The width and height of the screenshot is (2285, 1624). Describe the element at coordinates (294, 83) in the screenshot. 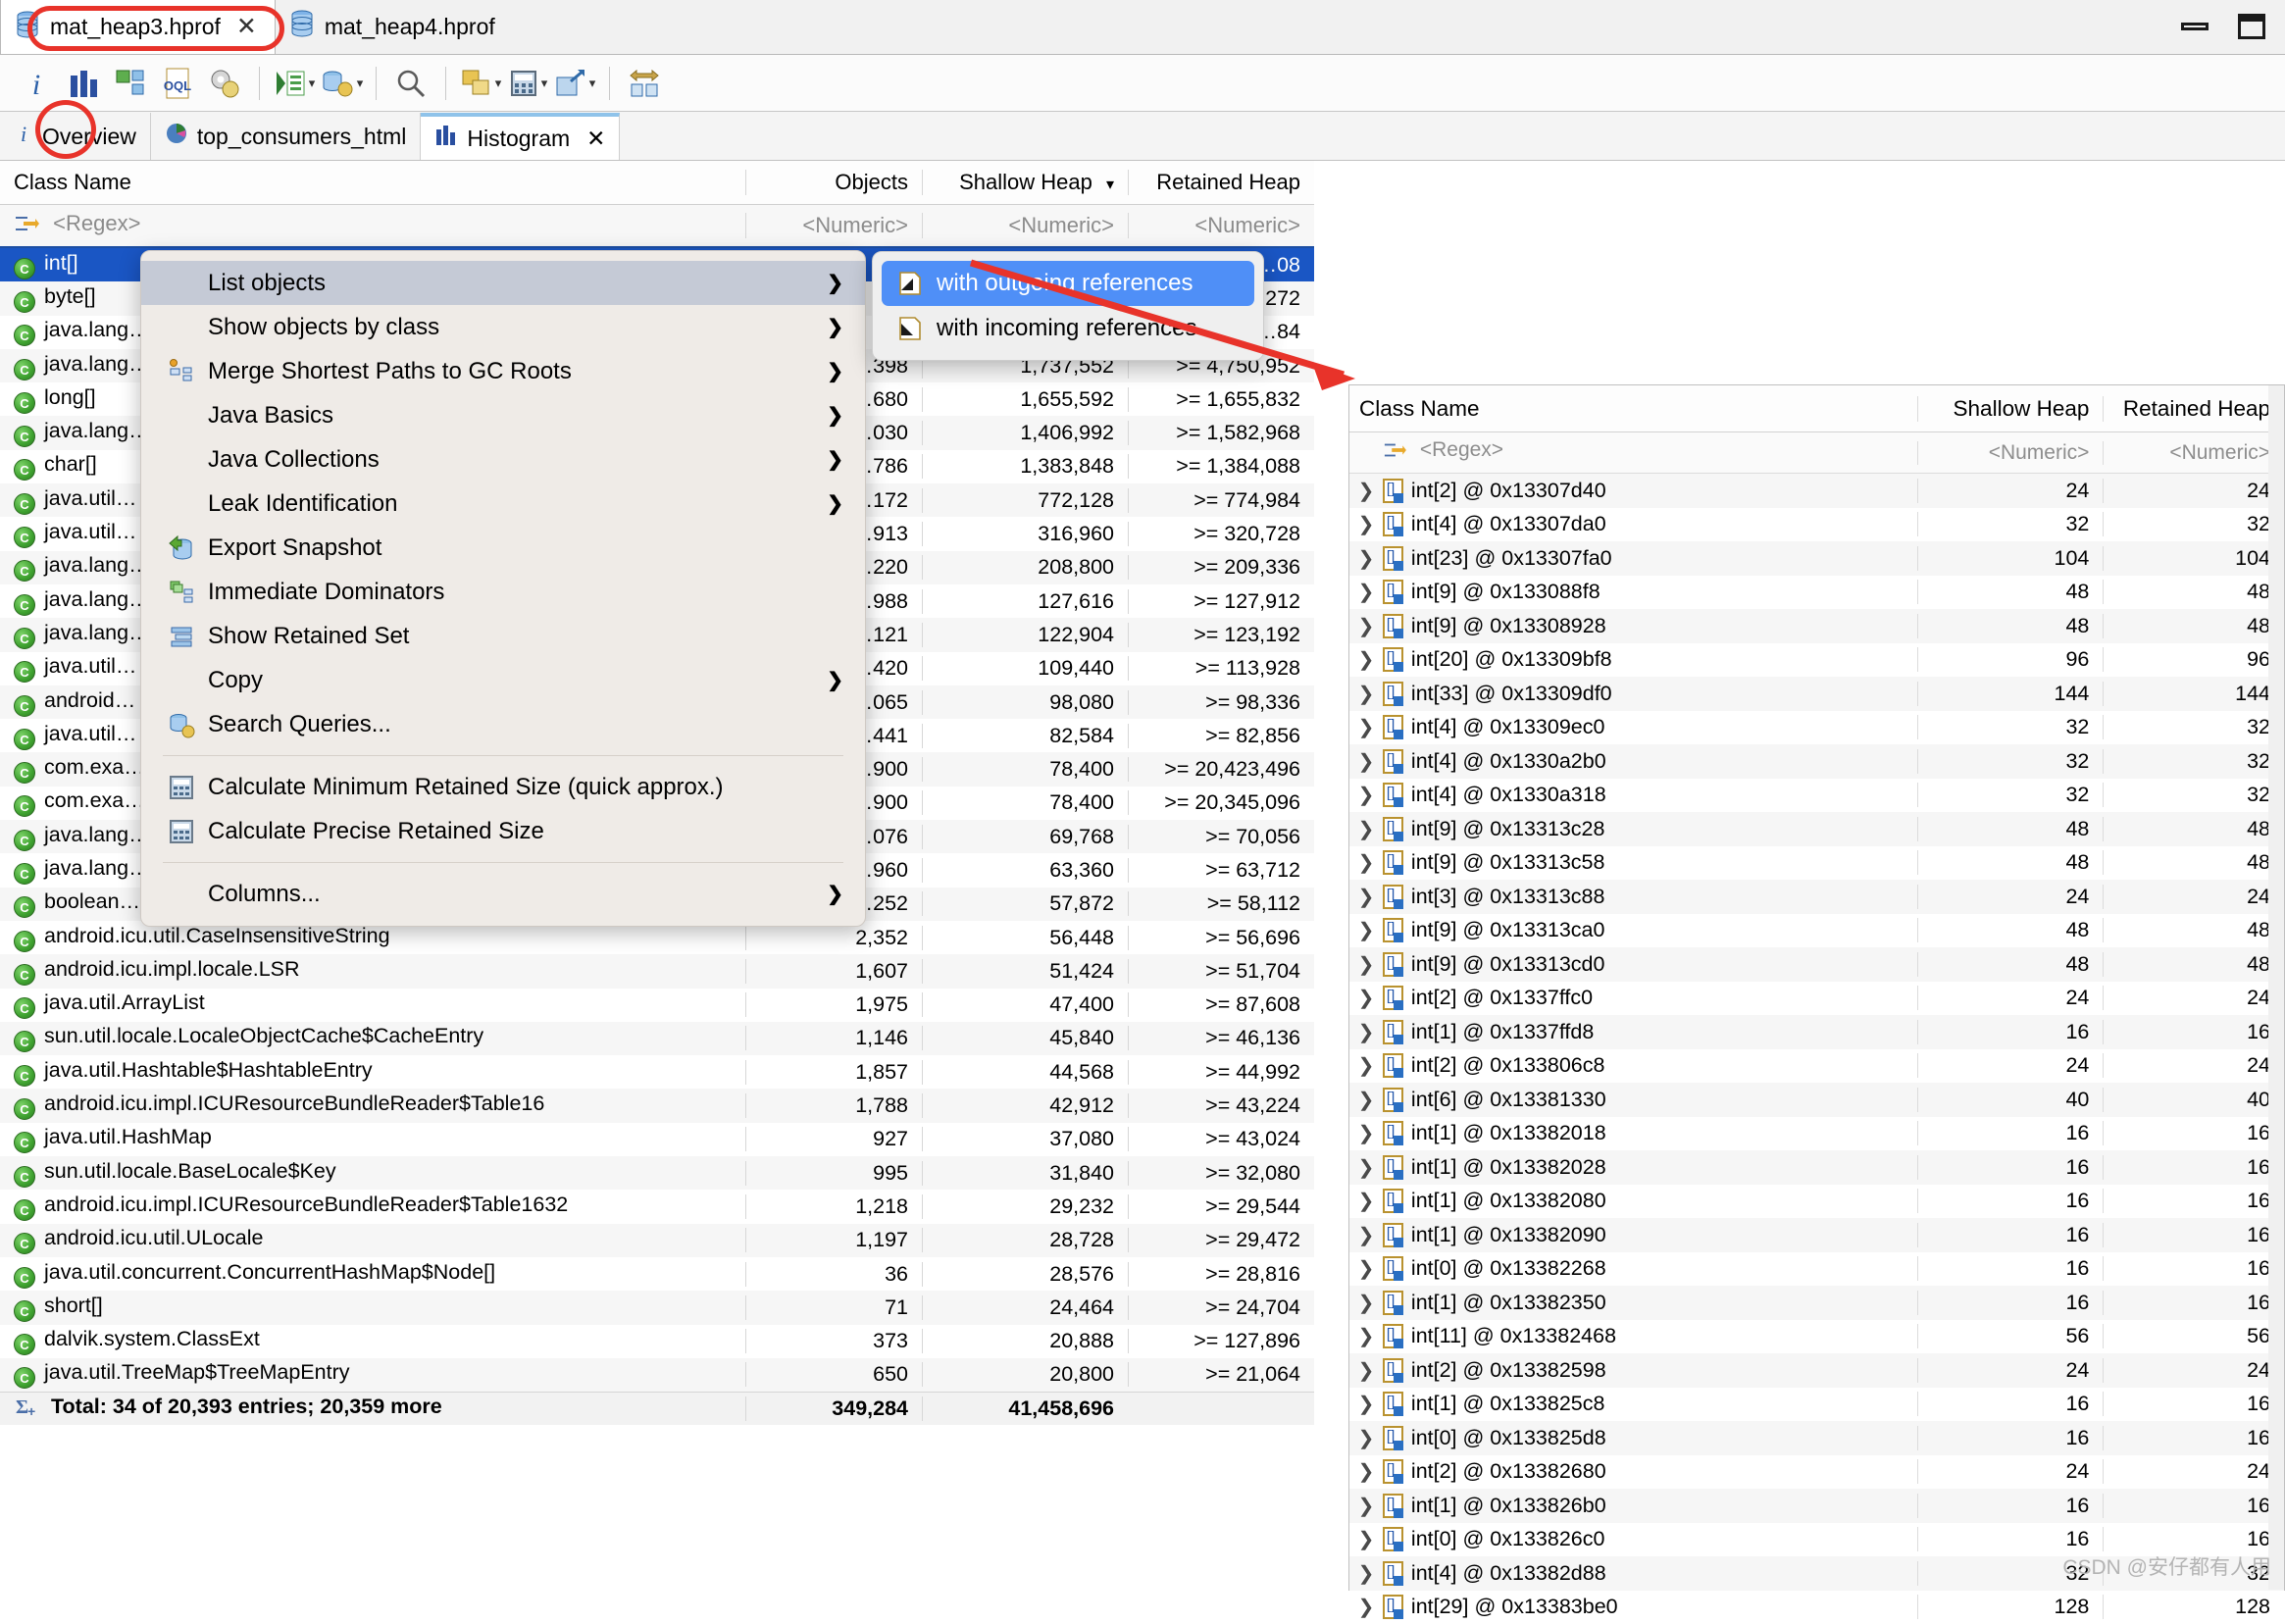

I see `run-expert-system-button: ▾` at that location.